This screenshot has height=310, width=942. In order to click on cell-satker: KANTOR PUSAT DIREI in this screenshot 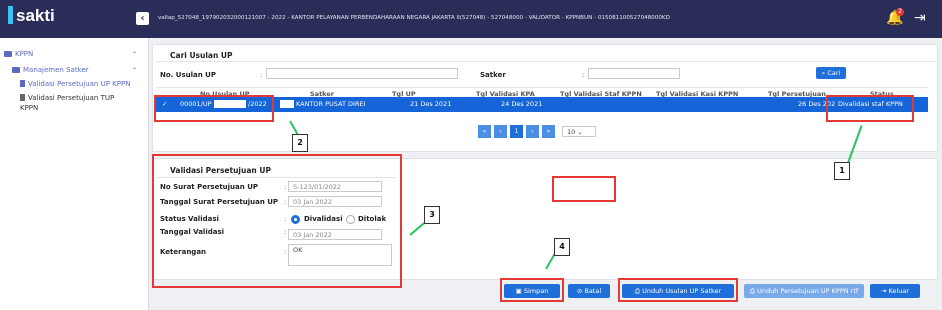, I will do `click(331, 104)`.